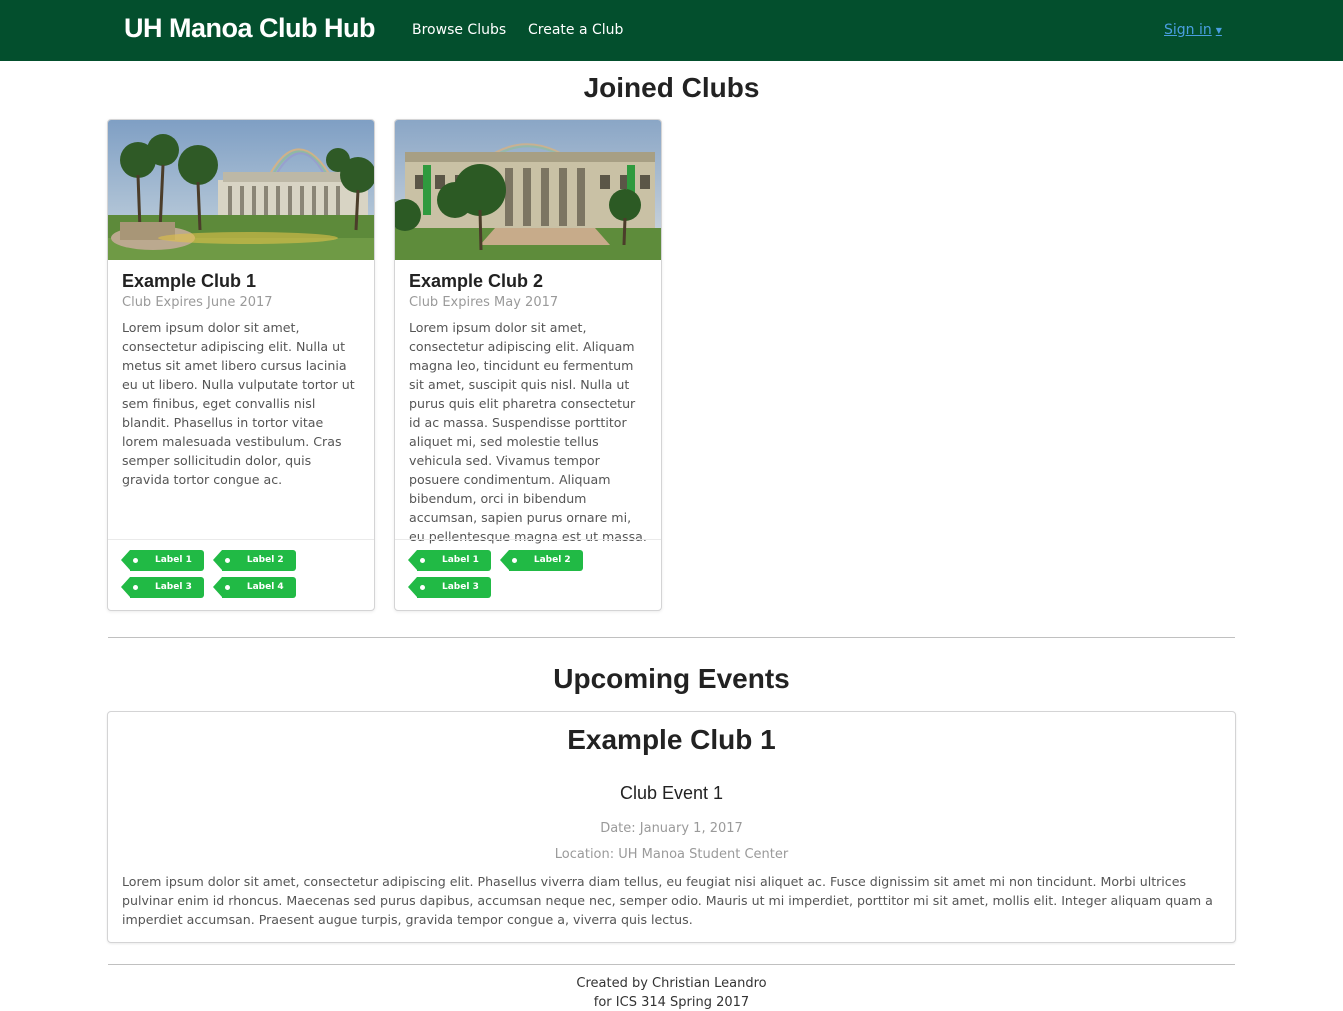  I want to click on event-date: Date: January 1, 2017, so click(671, 828).